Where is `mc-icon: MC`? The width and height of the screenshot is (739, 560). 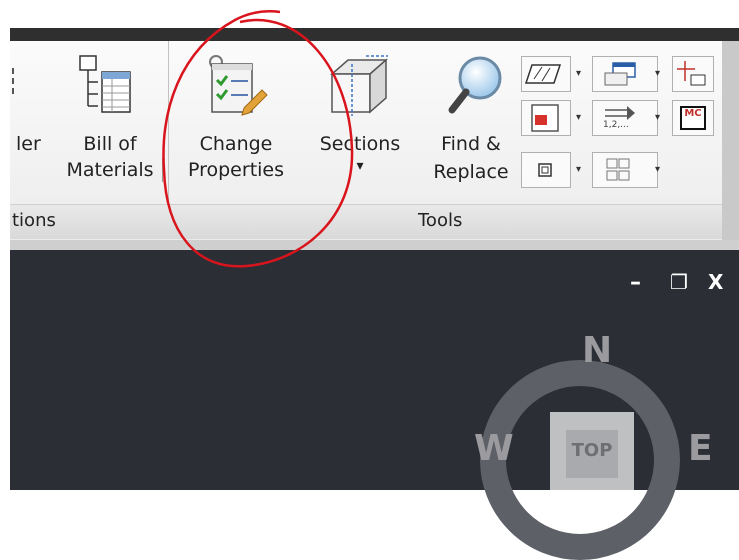 mc-icon: MC is located at coordinates (693, 118).